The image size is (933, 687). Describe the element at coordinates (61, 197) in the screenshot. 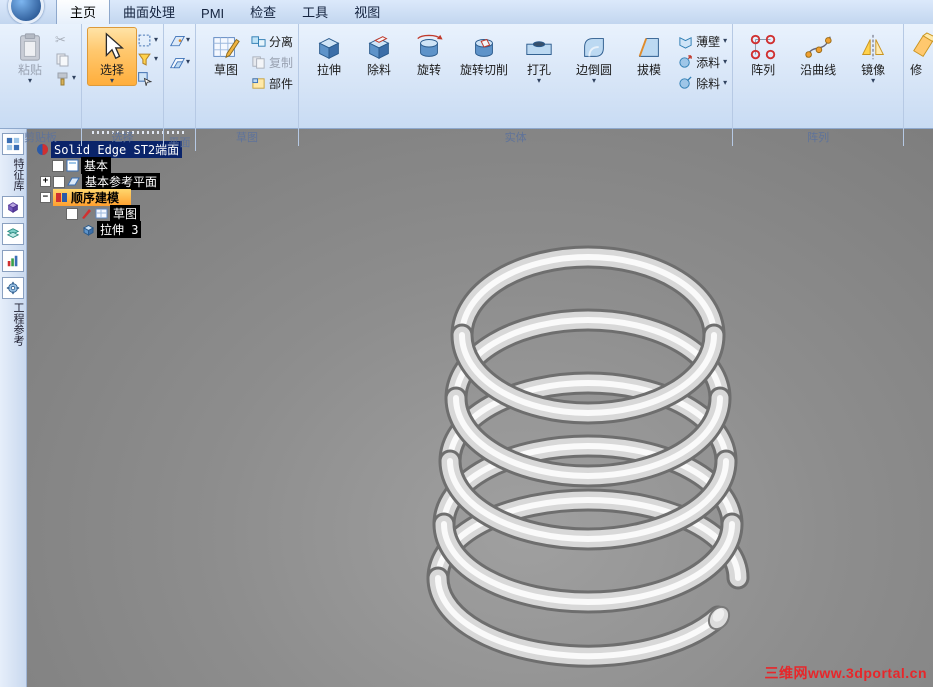

I see `ordered-modeling-icon` at that location.